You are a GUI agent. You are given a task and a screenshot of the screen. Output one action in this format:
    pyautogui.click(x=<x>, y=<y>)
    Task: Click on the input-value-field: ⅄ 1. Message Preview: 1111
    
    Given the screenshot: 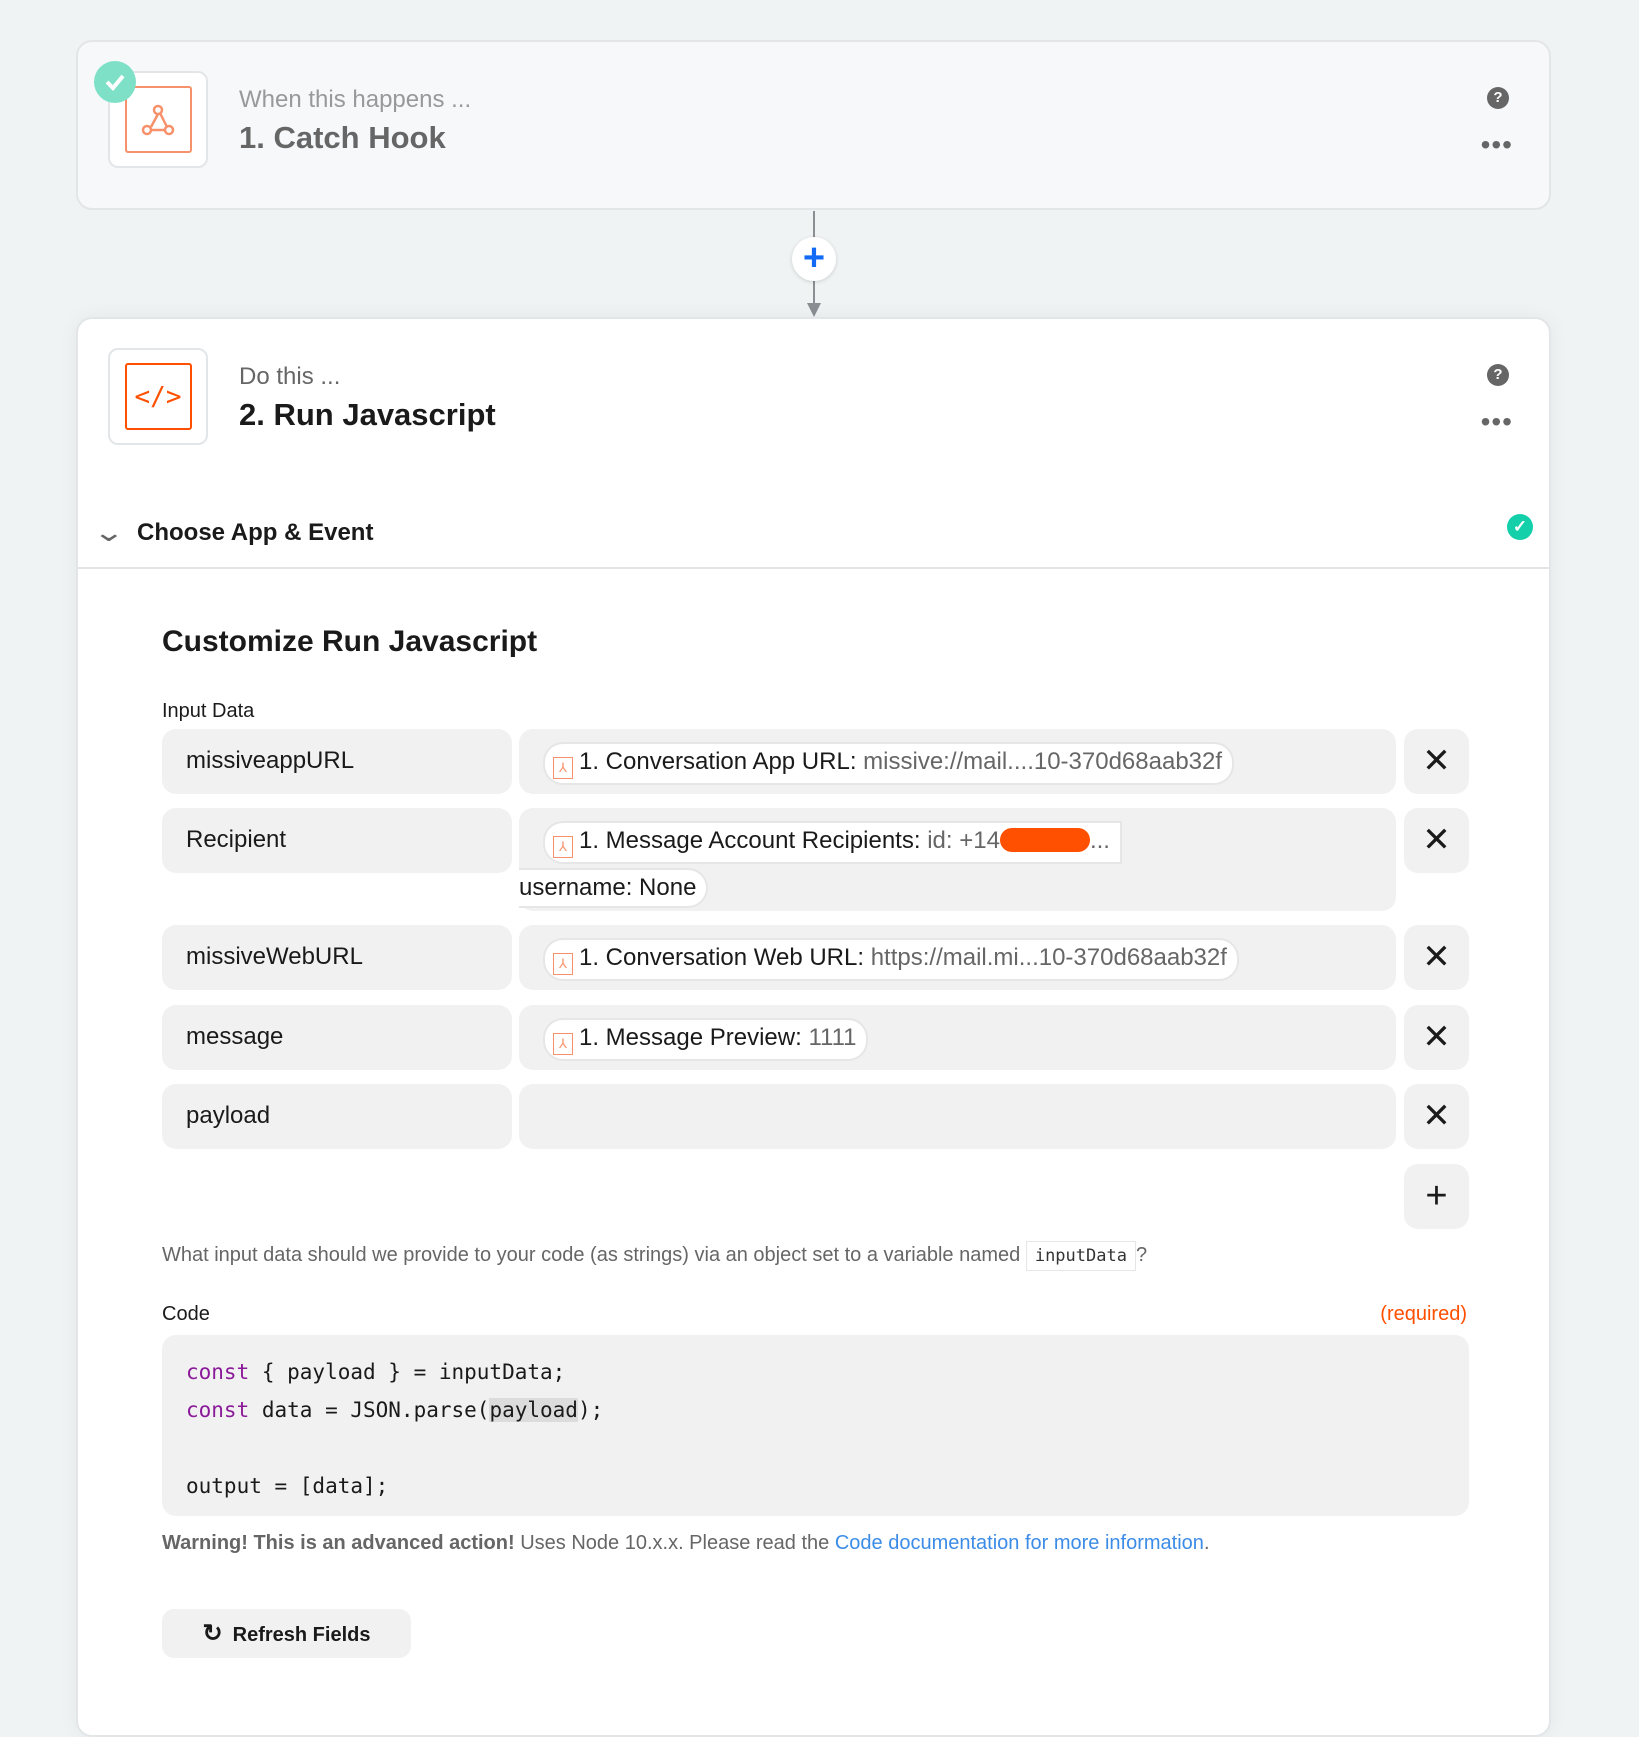 What is the action you would take?
    pyautogui.click(x=957, y=1037)
    